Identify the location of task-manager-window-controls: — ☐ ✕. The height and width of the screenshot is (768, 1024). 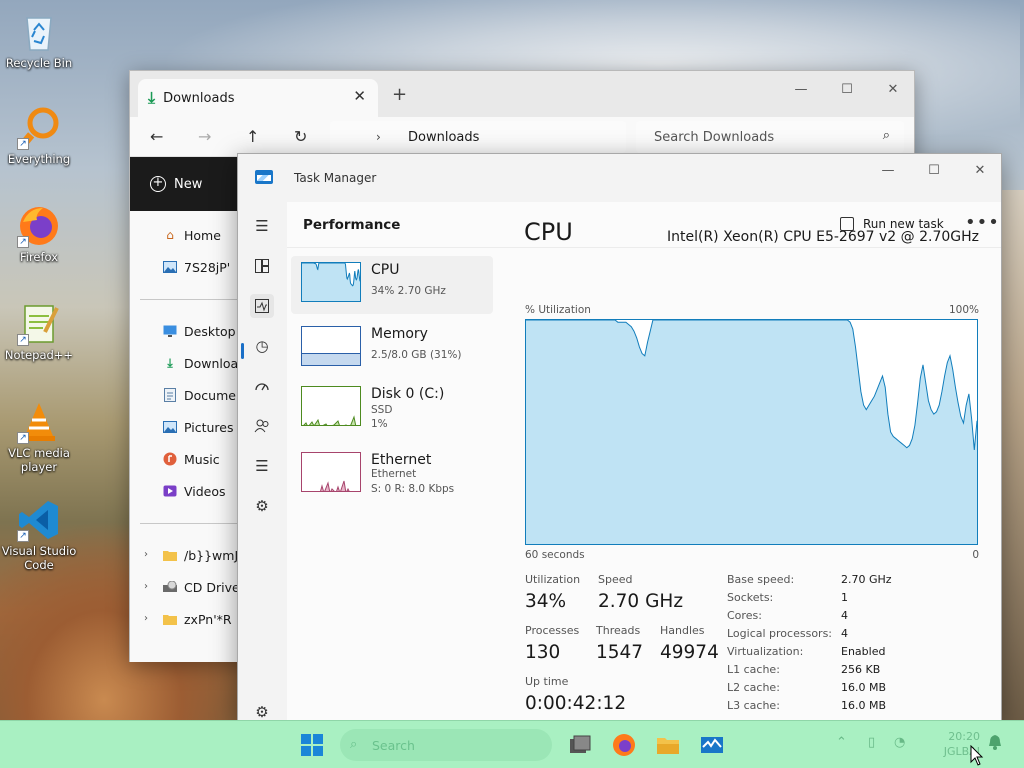
(934, 171).